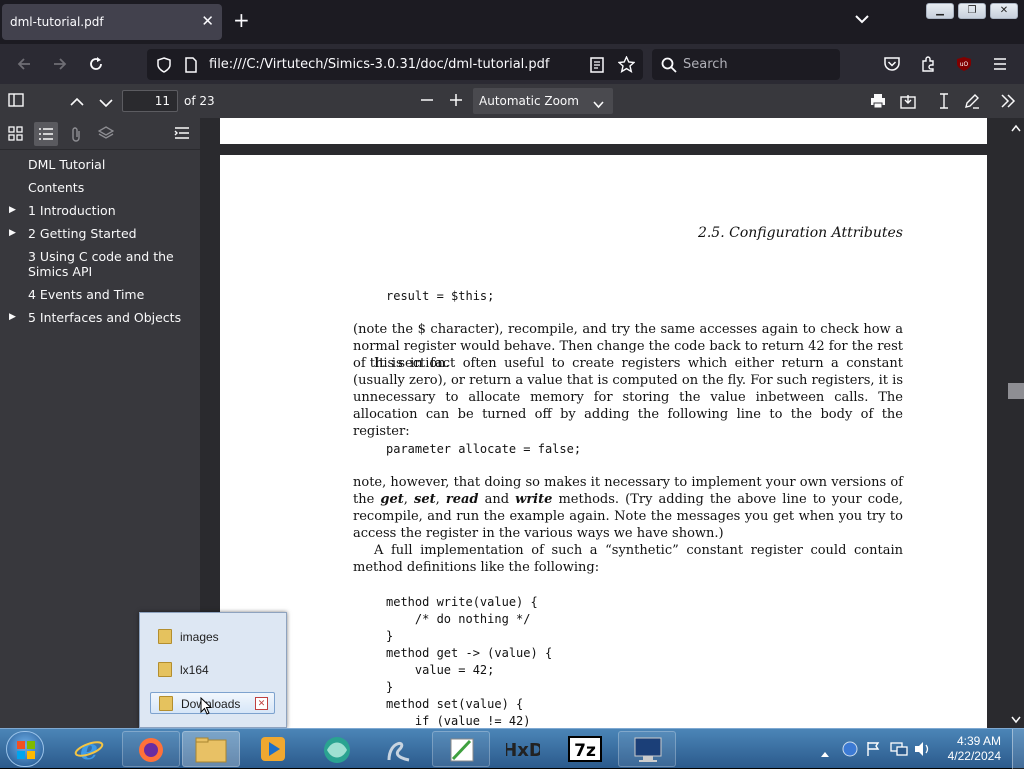  I want to click on print-icon, so click(878, 102).